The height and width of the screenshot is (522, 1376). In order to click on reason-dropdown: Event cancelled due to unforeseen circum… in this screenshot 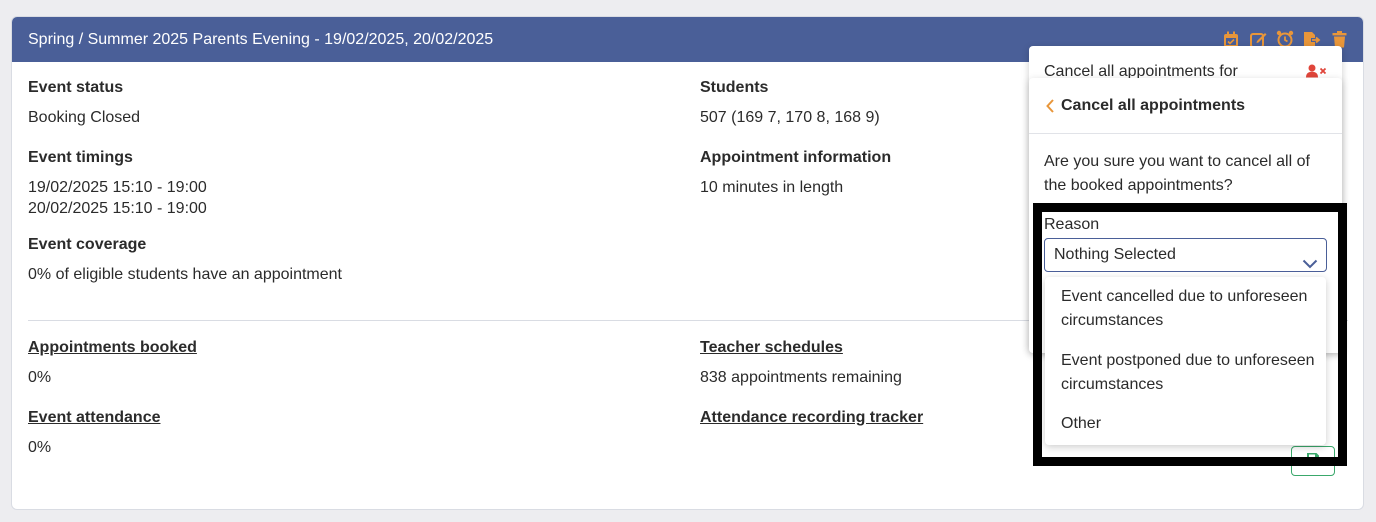, I will do `click(1185, 361)`.